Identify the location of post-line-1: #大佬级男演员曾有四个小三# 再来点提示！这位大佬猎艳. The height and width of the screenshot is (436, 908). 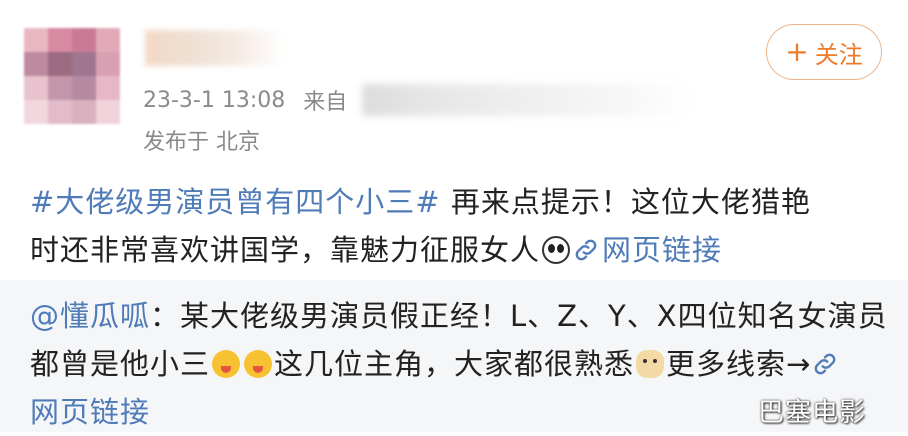
(460, 202).